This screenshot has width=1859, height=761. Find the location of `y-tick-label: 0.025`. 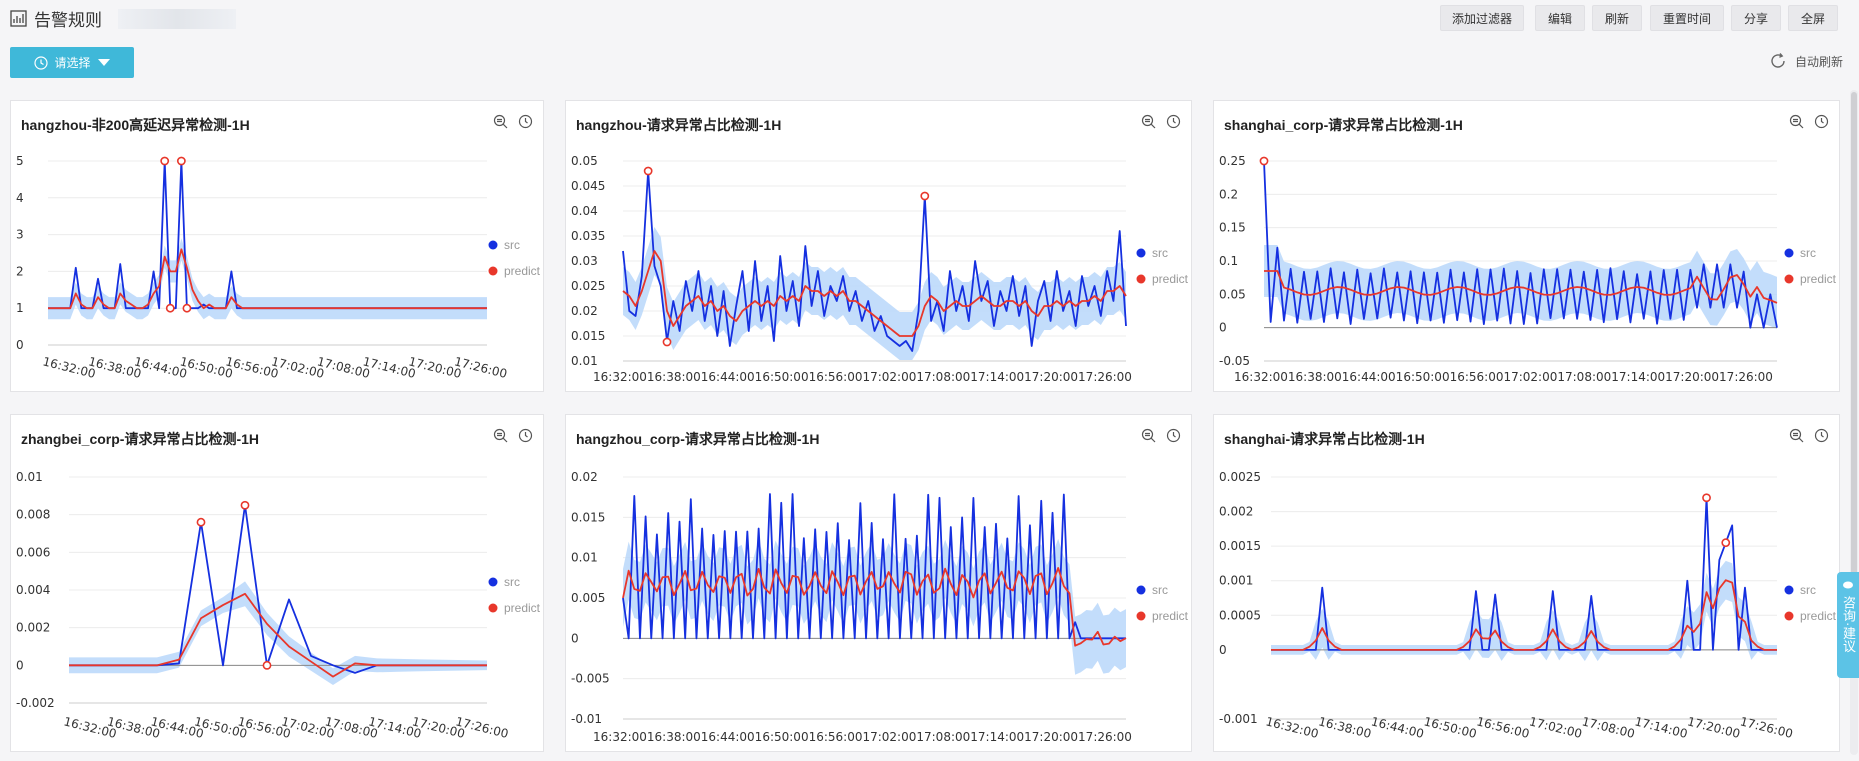

y-tick-label: 0.025 is located at coordinates (588, 286).